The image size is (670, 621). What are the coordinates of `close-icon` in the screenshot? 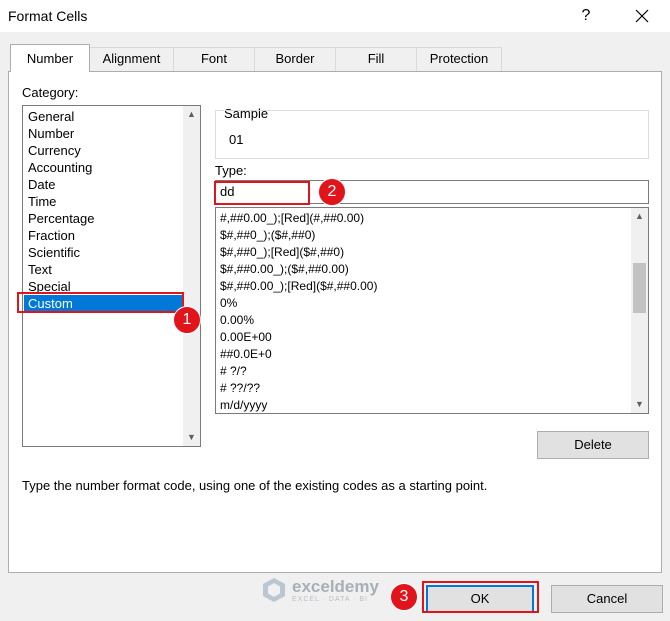 It's located at (642, 16).